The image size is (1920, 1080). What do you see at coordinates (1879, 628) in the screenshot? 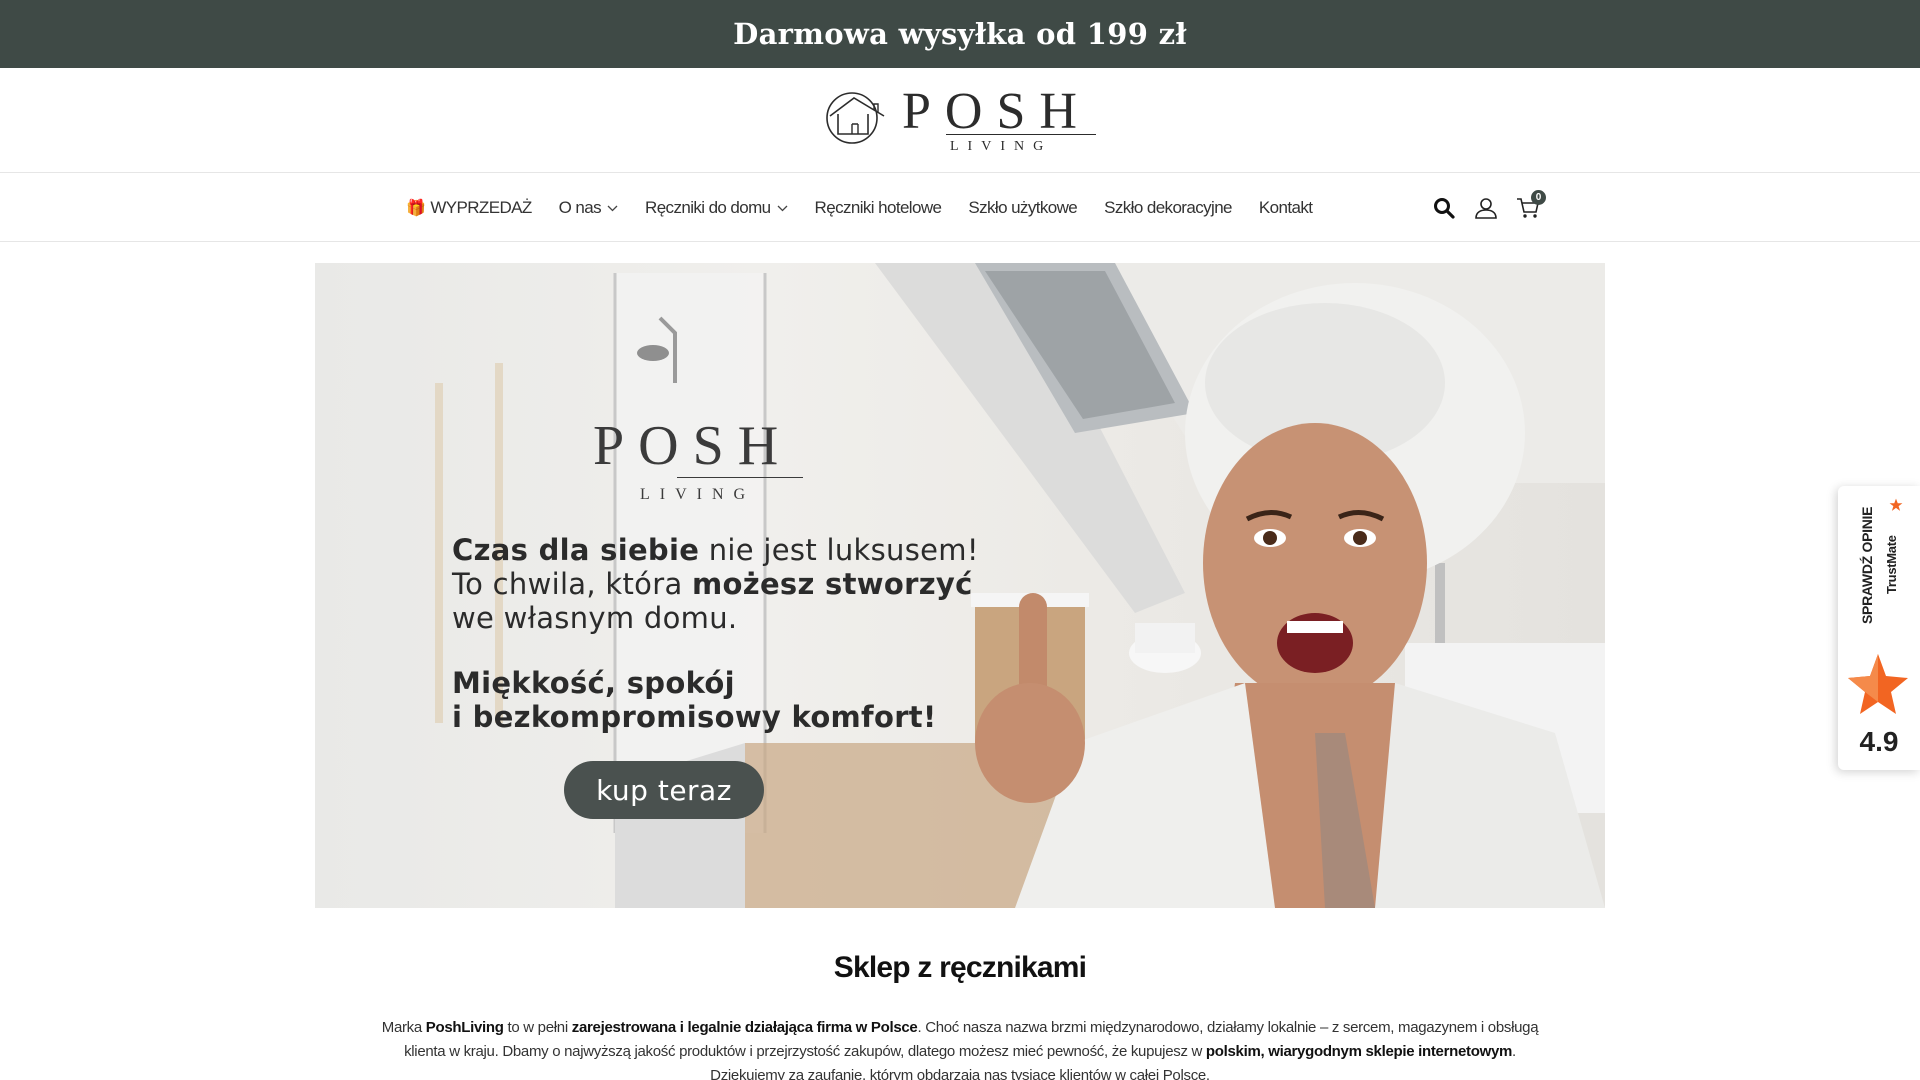
I see `trustmate-widget: SPRAWDŹ OPINIE TrustMate 4.9` at bounding box center [1879, 628].